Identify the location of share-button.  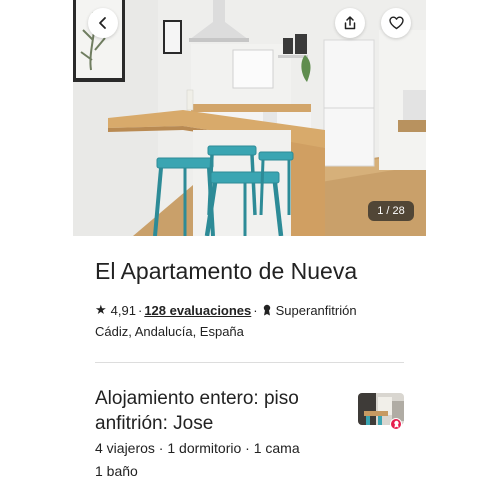
(350, 23).